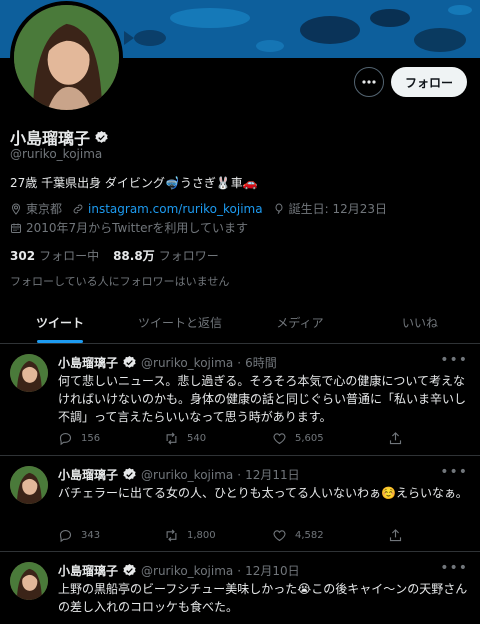 Image resolution: width=480 pixels, height=624 pixels. I want to click on more-options-button, so click(369, 82).